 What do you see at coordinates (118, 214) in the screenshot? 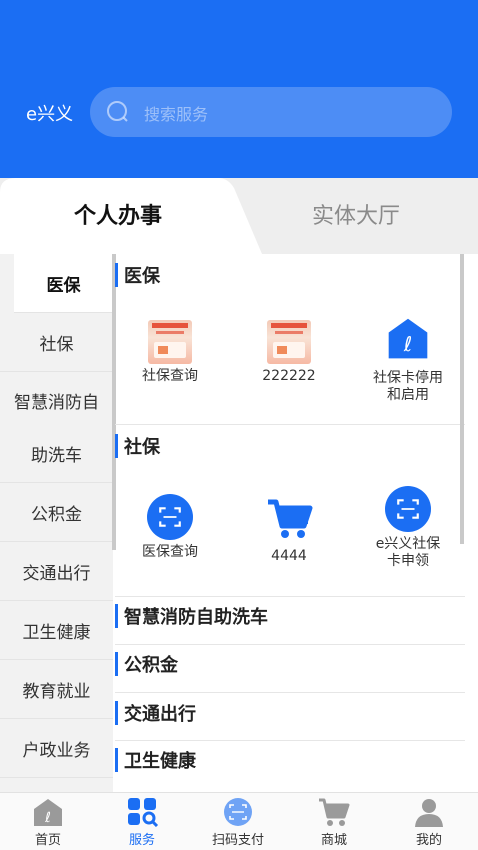
I see `tab-personal-services: 个人办事` at bounding box center [118, 214].